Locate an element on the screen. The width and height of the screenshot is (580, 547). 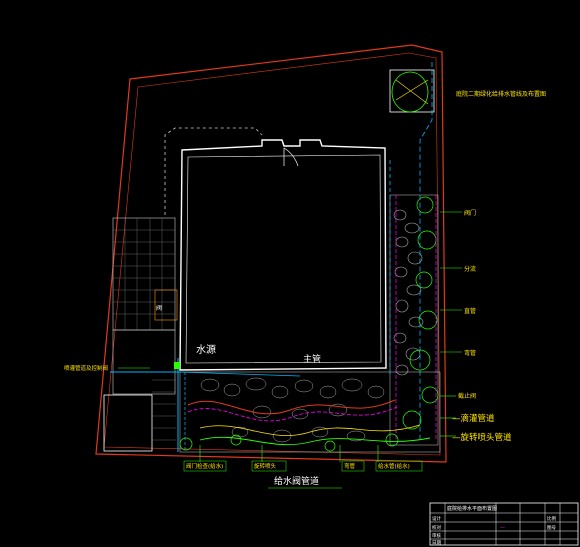
label-bottom-1: 阀门检查(给水) is located at coordinates (204, 466).